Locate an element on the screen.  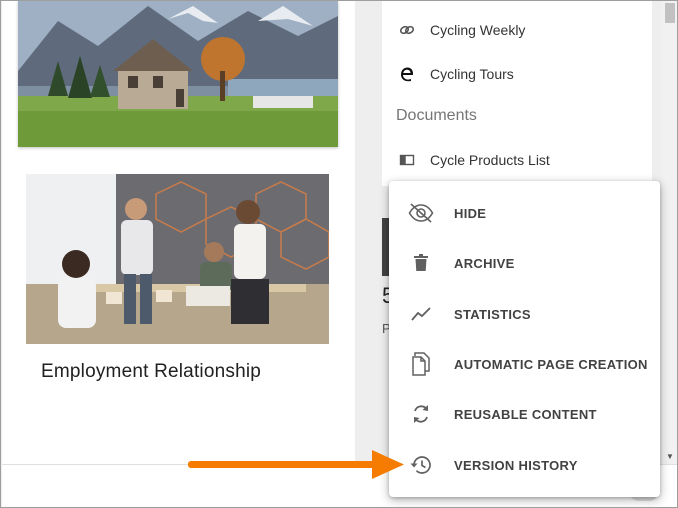
menu-item-label: REUSABLE CONTENT is located at coordinates (525, 414).